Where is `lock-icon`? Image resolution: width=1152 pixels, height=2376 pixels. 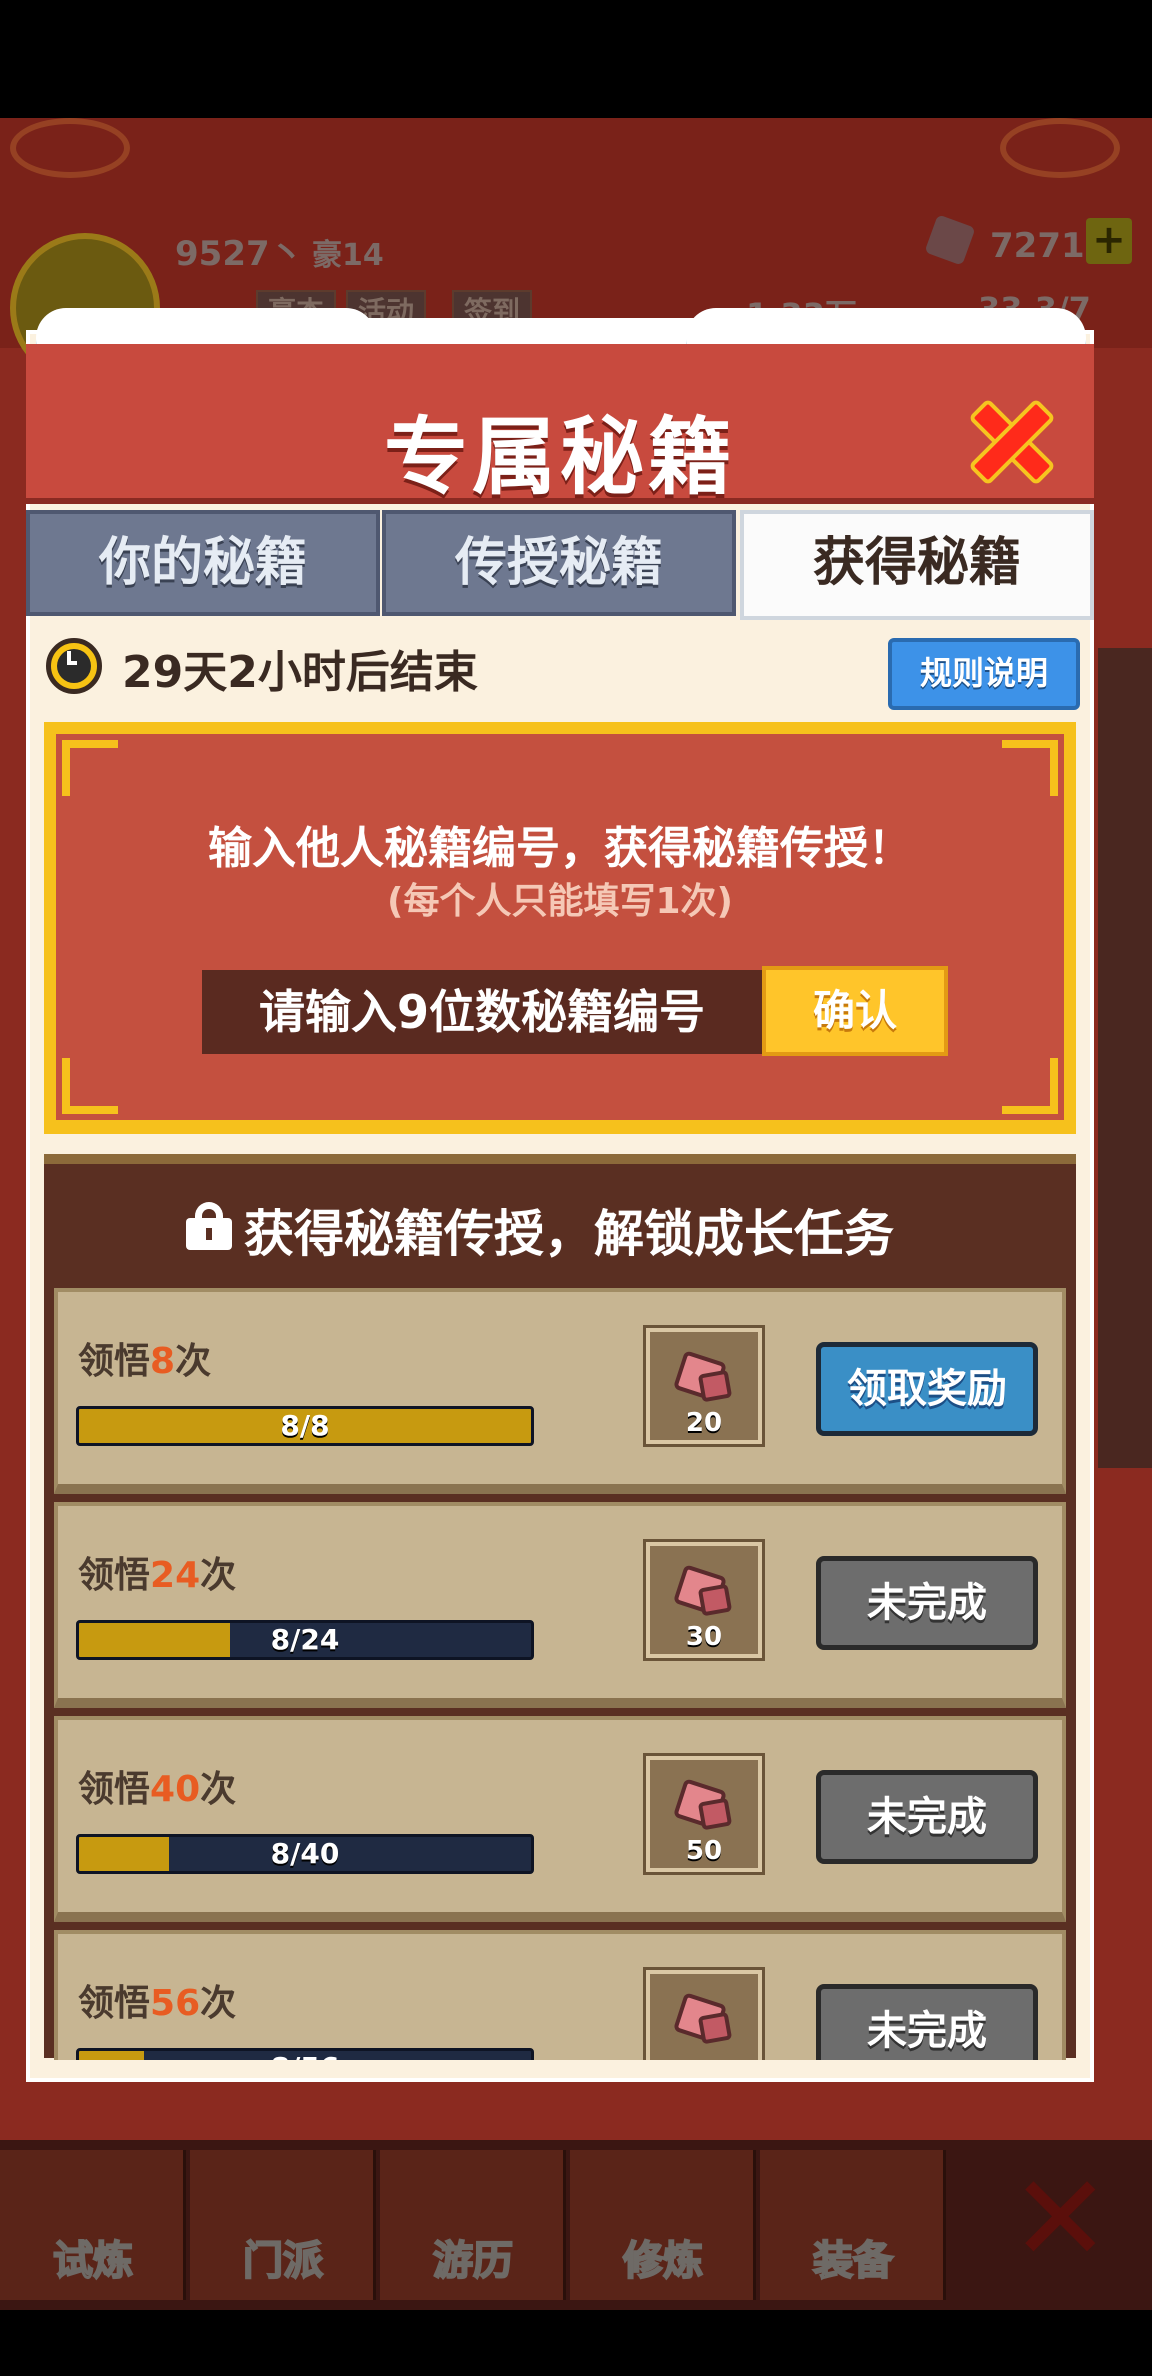
lock-icon is located at coordinates (209, 1226).